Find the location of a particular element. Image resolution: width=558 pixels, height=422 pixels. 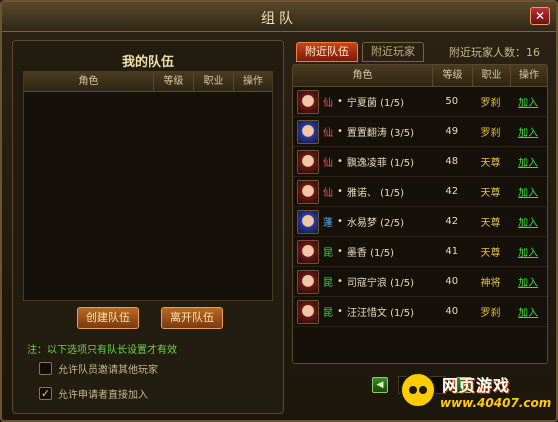

table-row: 昆 • 墨香 (1/5) 41 天尊 加入 is located at coordinates (420, 252).